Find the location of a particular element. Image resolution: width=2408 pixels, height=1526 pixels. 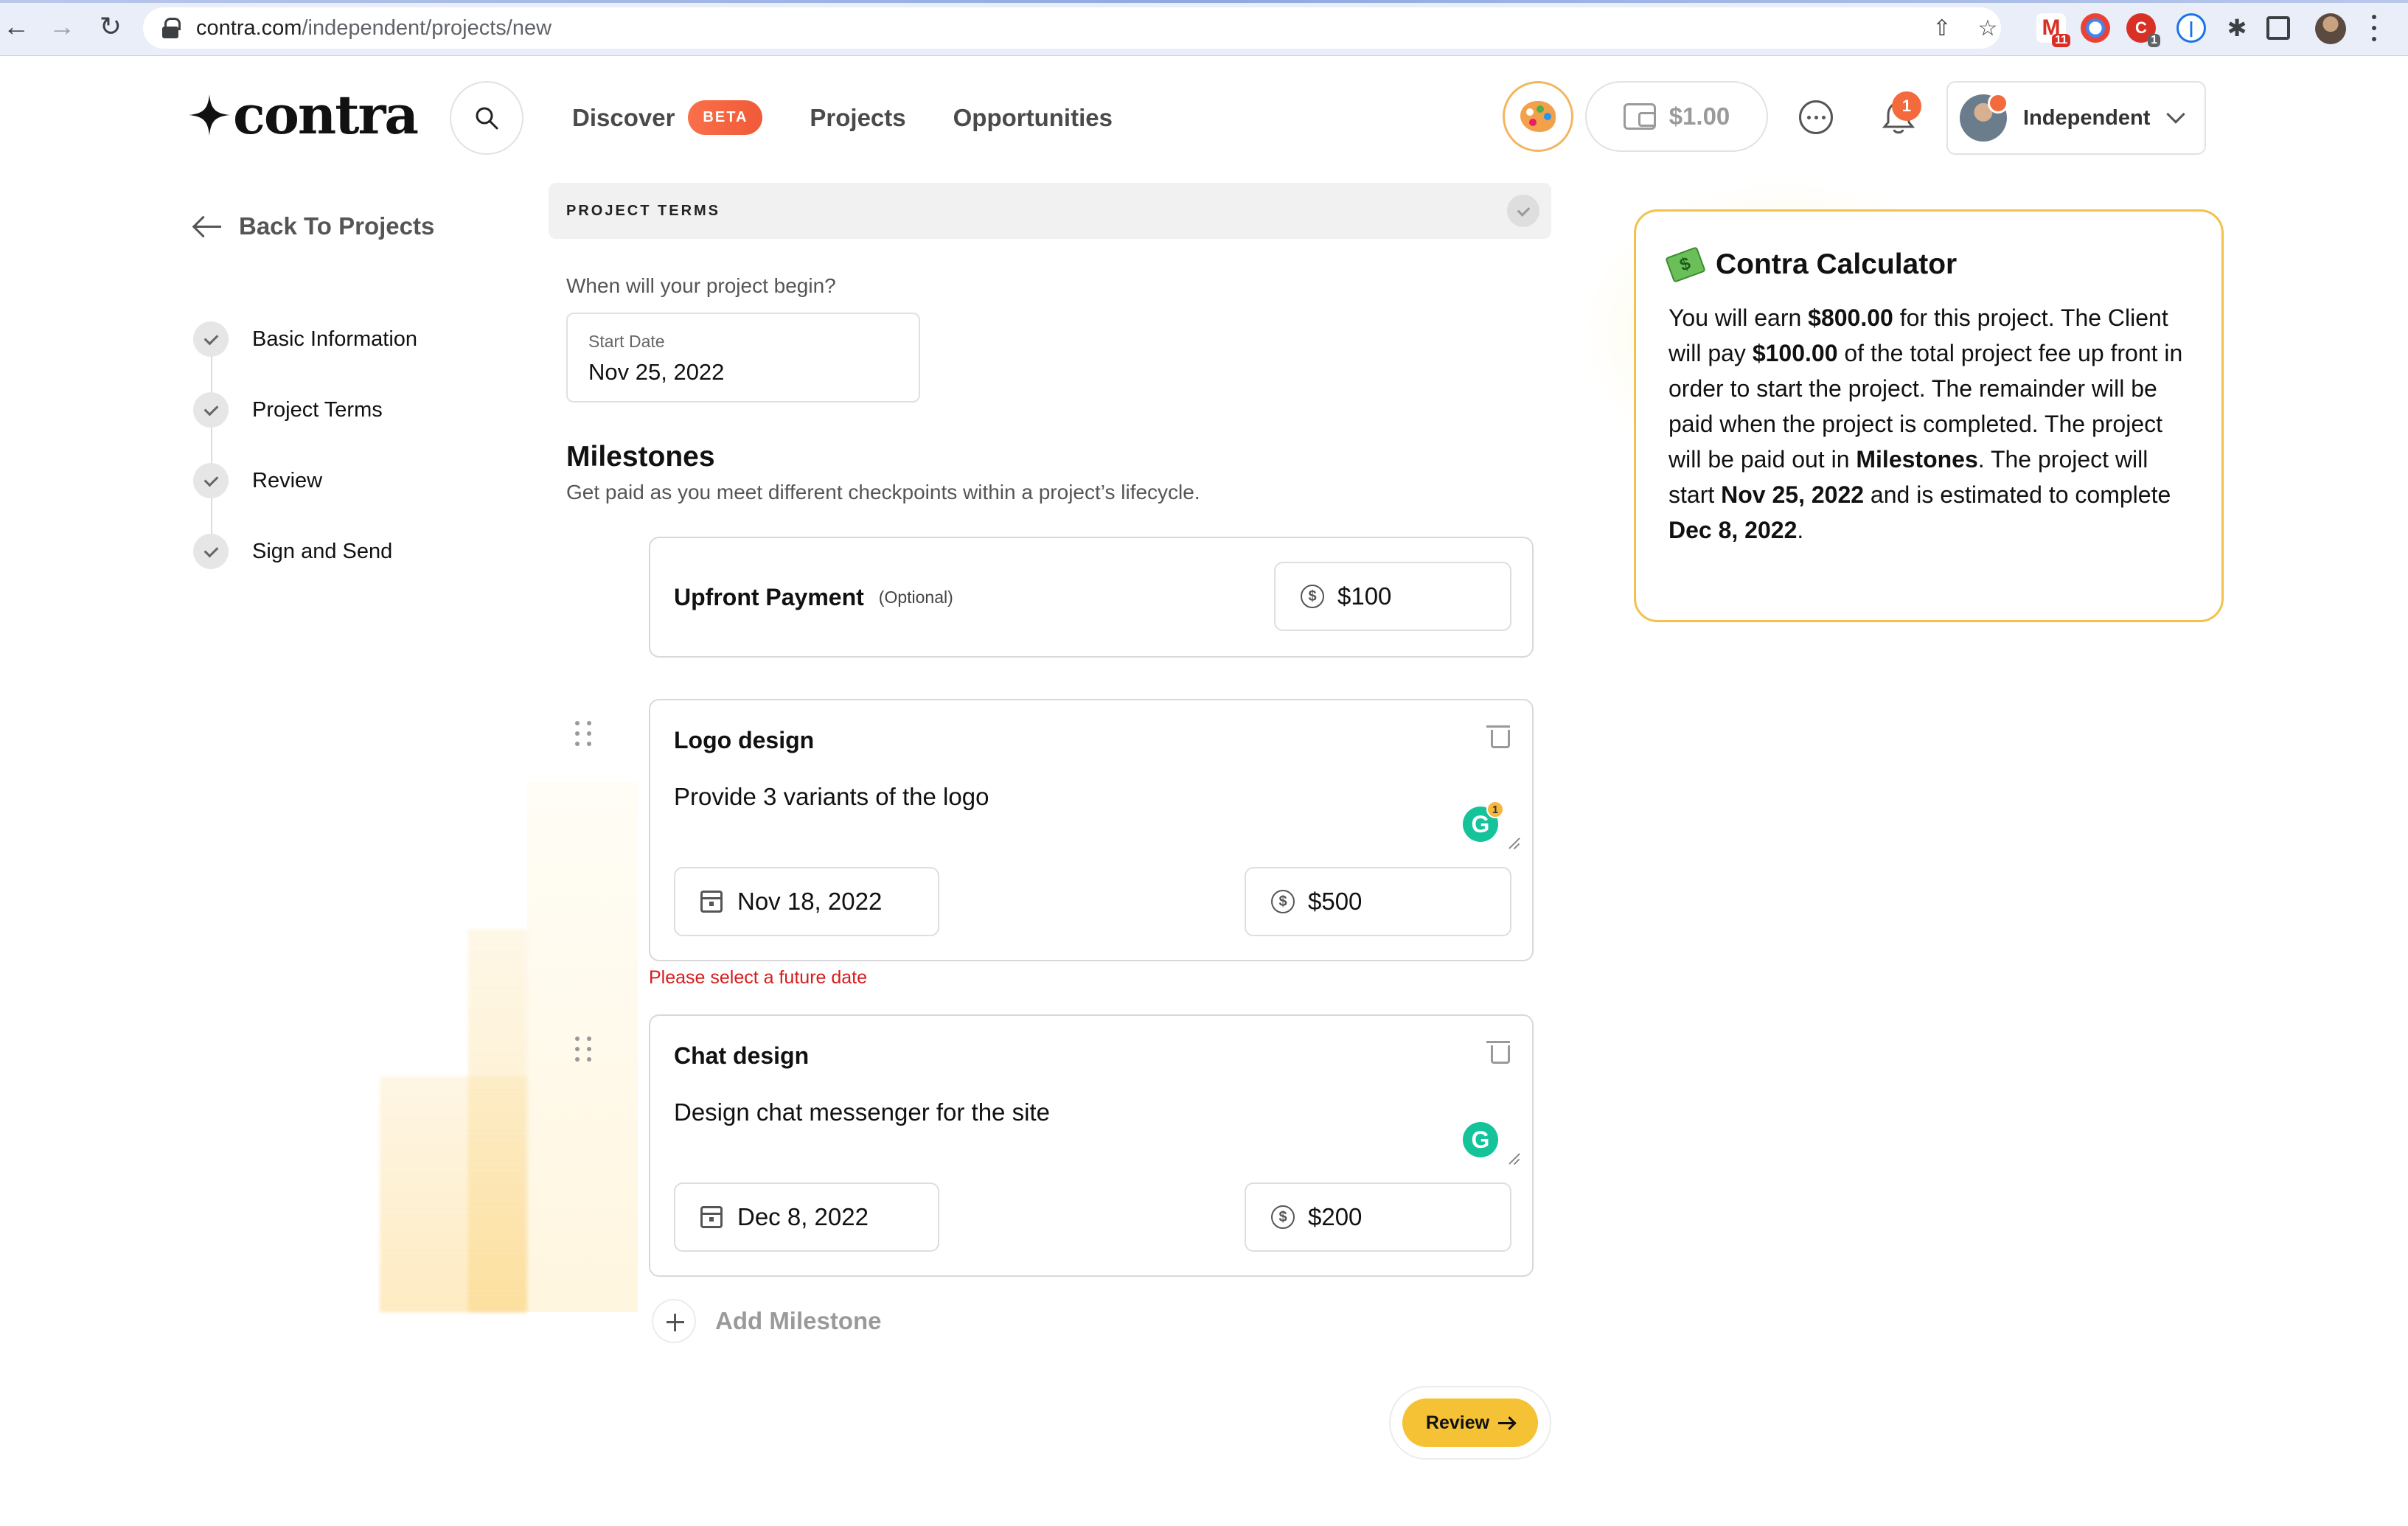

chevron-down-icon is located at coordinates (2176, 114).